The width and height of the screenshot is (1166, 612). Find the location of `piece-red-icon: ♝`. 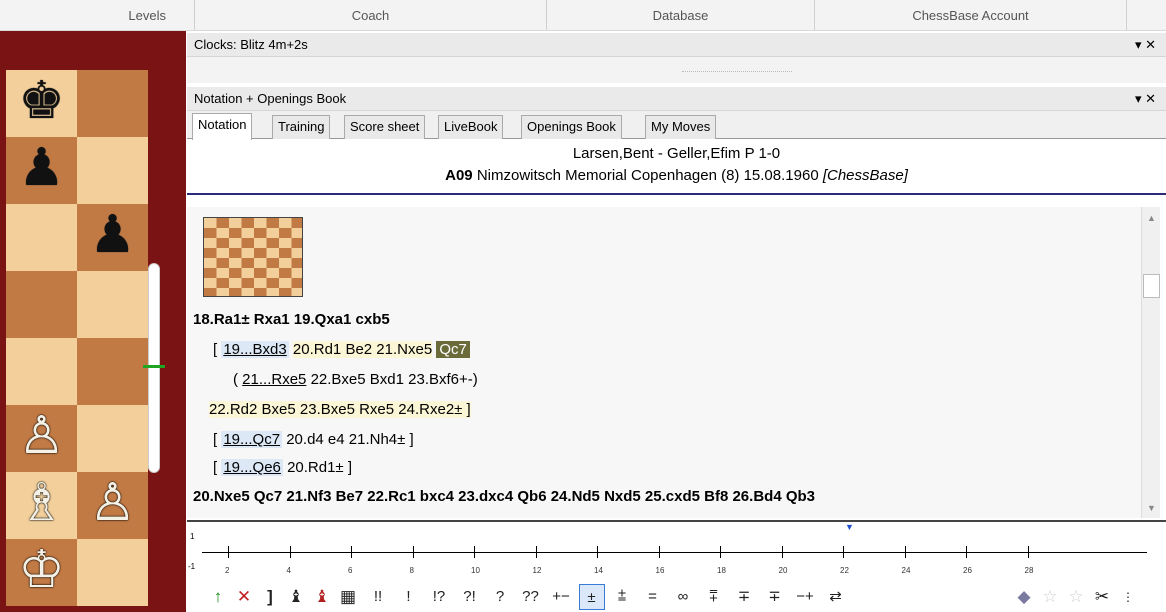

piece-red-icon: ♝ is located at coordinates (322, 597).